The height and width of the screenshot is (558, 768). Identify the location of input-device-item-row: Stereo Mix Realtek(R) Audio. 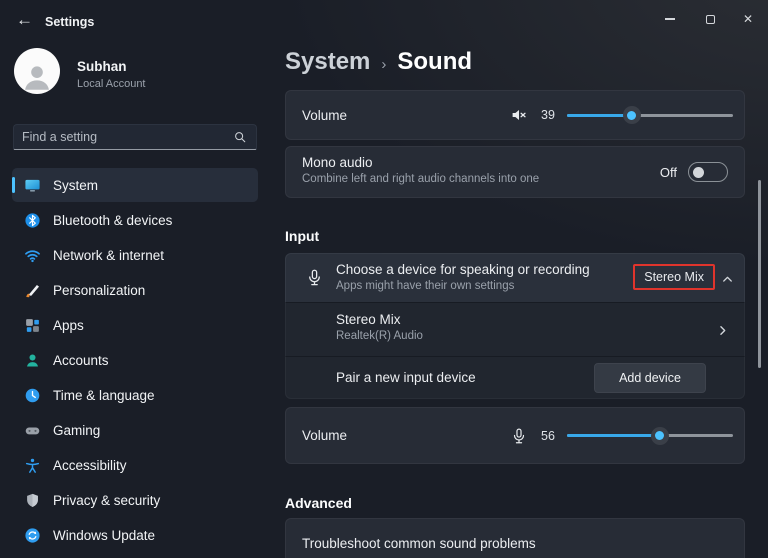
(515, 330).